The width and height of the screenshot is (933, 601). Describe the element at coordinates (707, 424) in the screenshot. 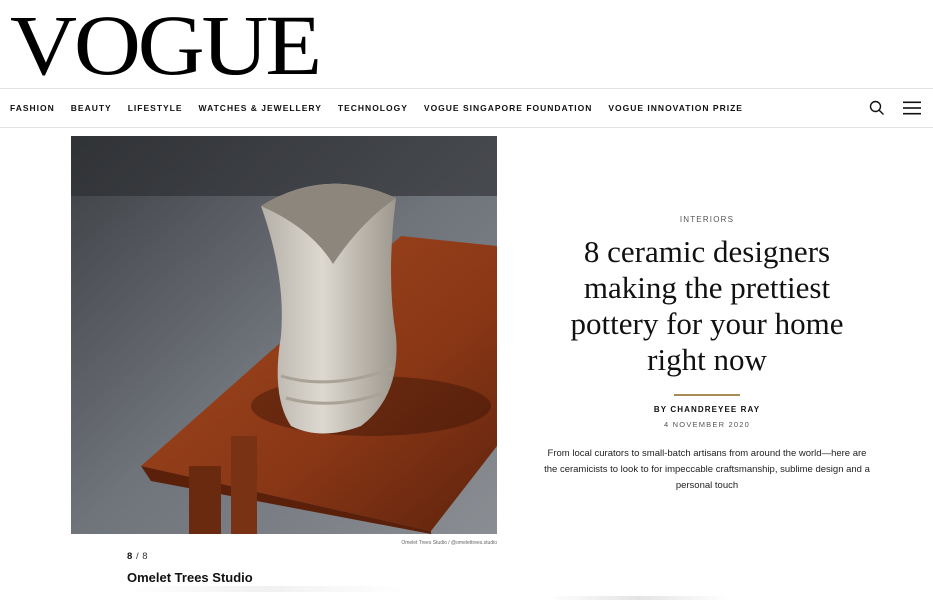

I see `article-date: 4 NOVEMBER 2020` at that location.